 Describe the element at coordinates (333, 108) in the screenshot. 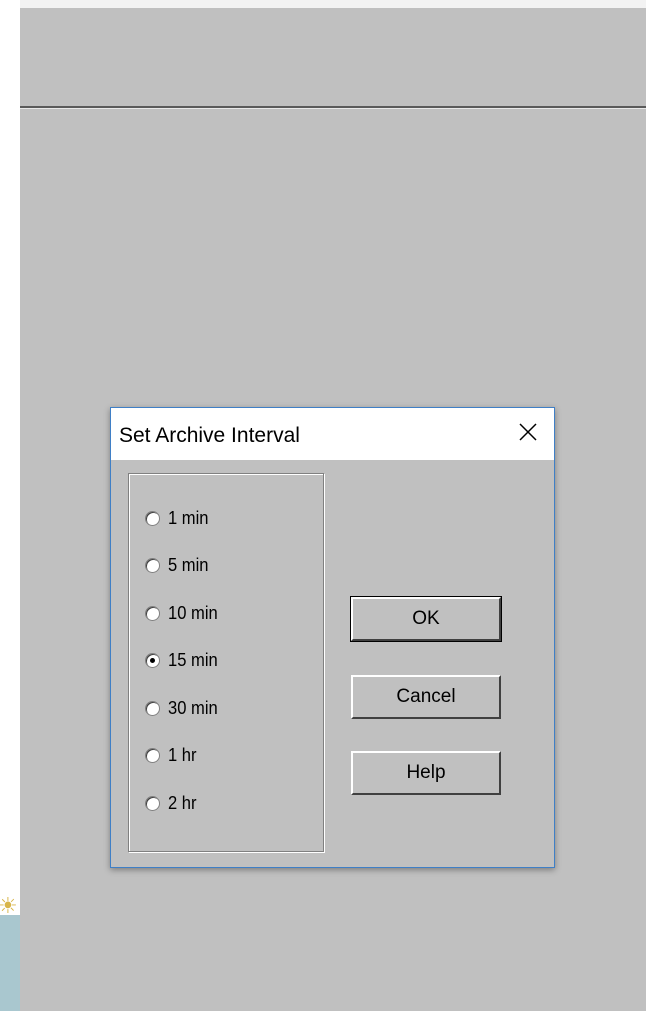

I see `toolbar-separator-highlight` at that location.